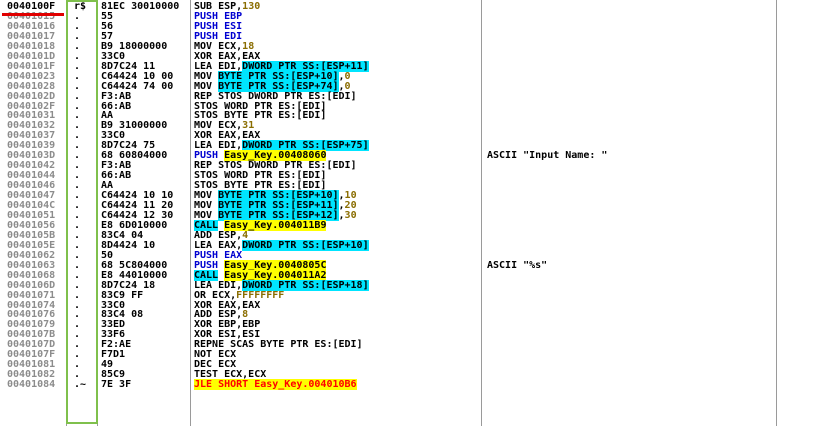 This screenshot has width=819, height=426. I want to click on comment-cell: ASCII "Input Name: ", so click(547, 156).